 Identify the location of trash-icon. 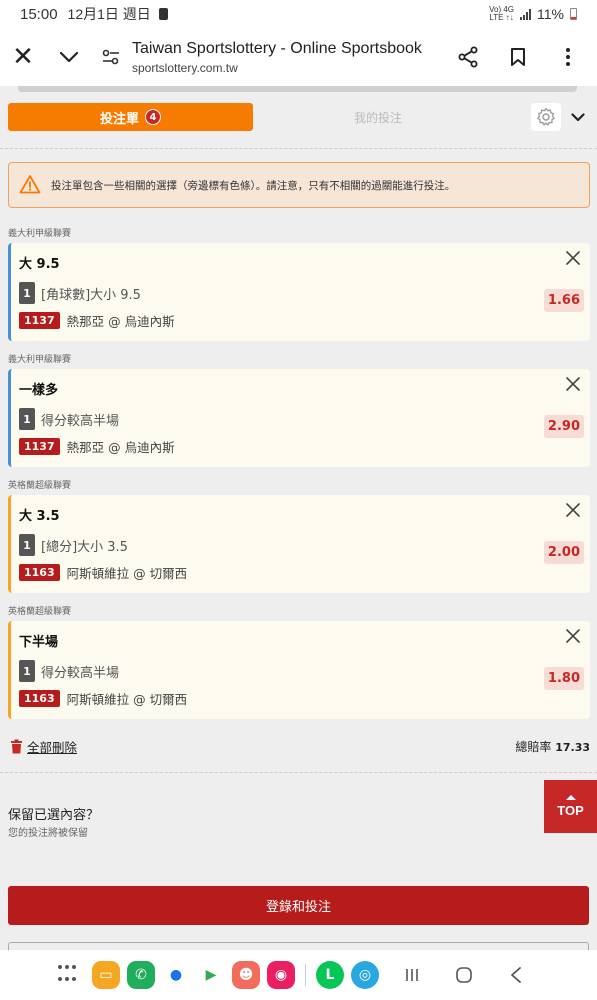
(16, 746).